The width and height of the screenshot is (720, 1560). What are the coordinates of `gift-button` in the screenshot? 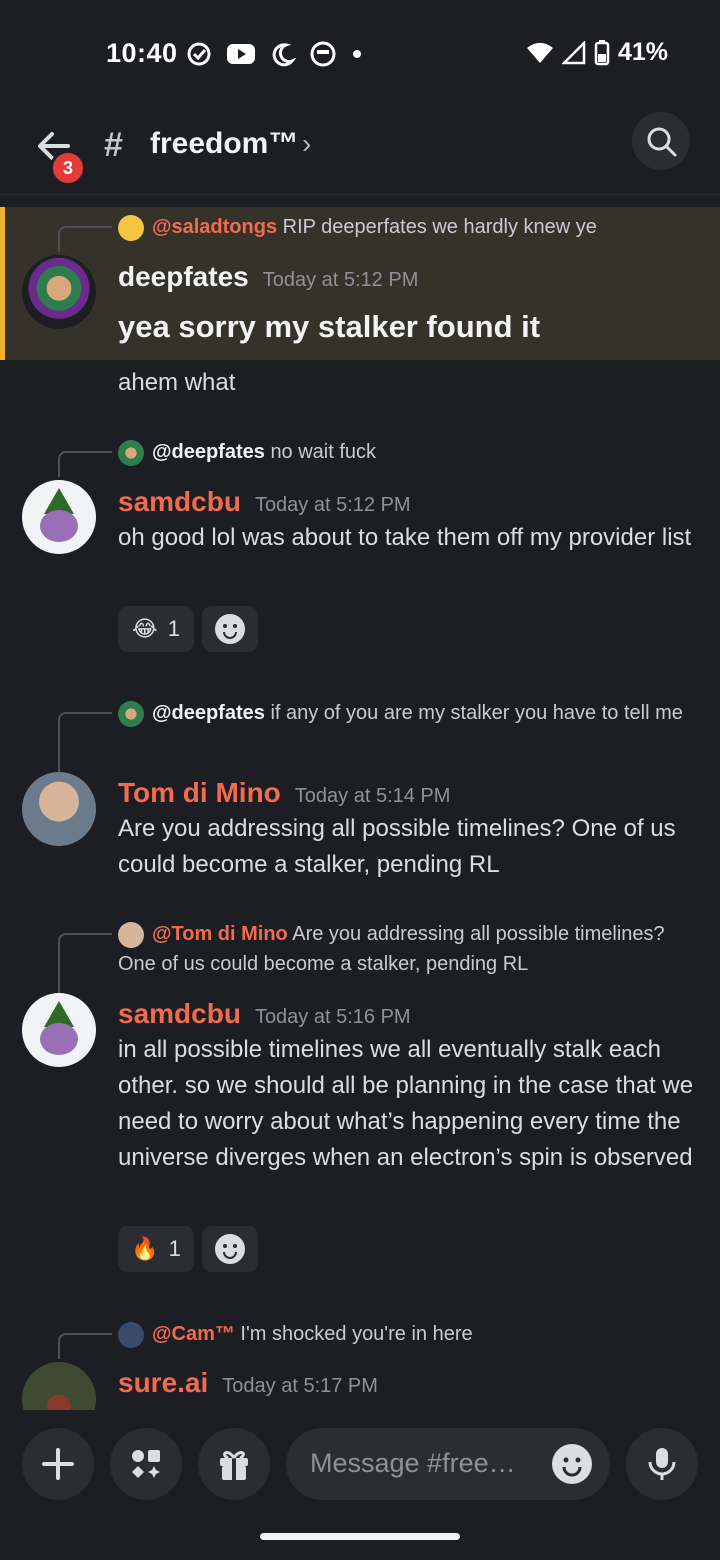 It's located at (234, 1464).